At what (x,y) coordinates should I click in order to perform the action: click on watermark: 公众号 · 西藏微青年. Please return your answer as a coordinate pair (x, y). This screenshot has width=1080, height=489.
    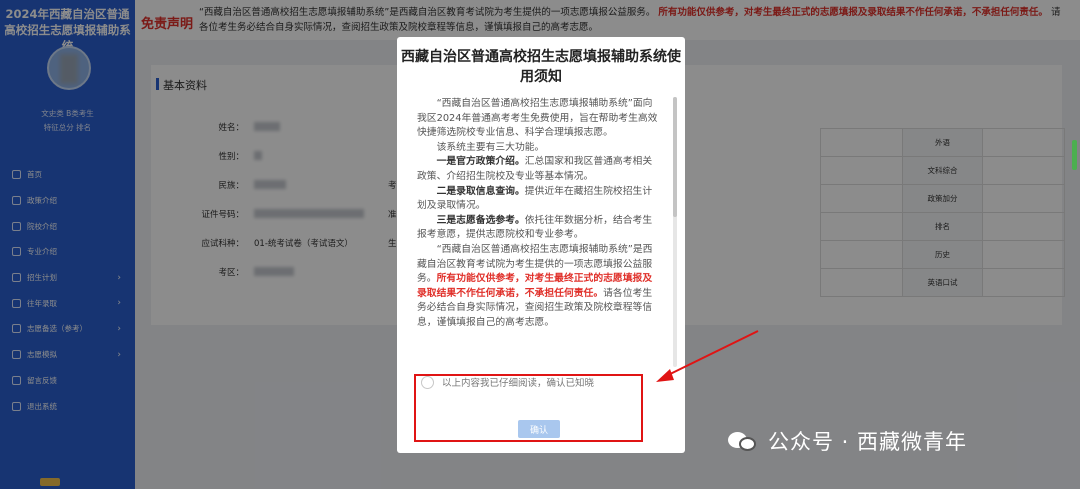
    Looking at the image, I should click on (847, 441).